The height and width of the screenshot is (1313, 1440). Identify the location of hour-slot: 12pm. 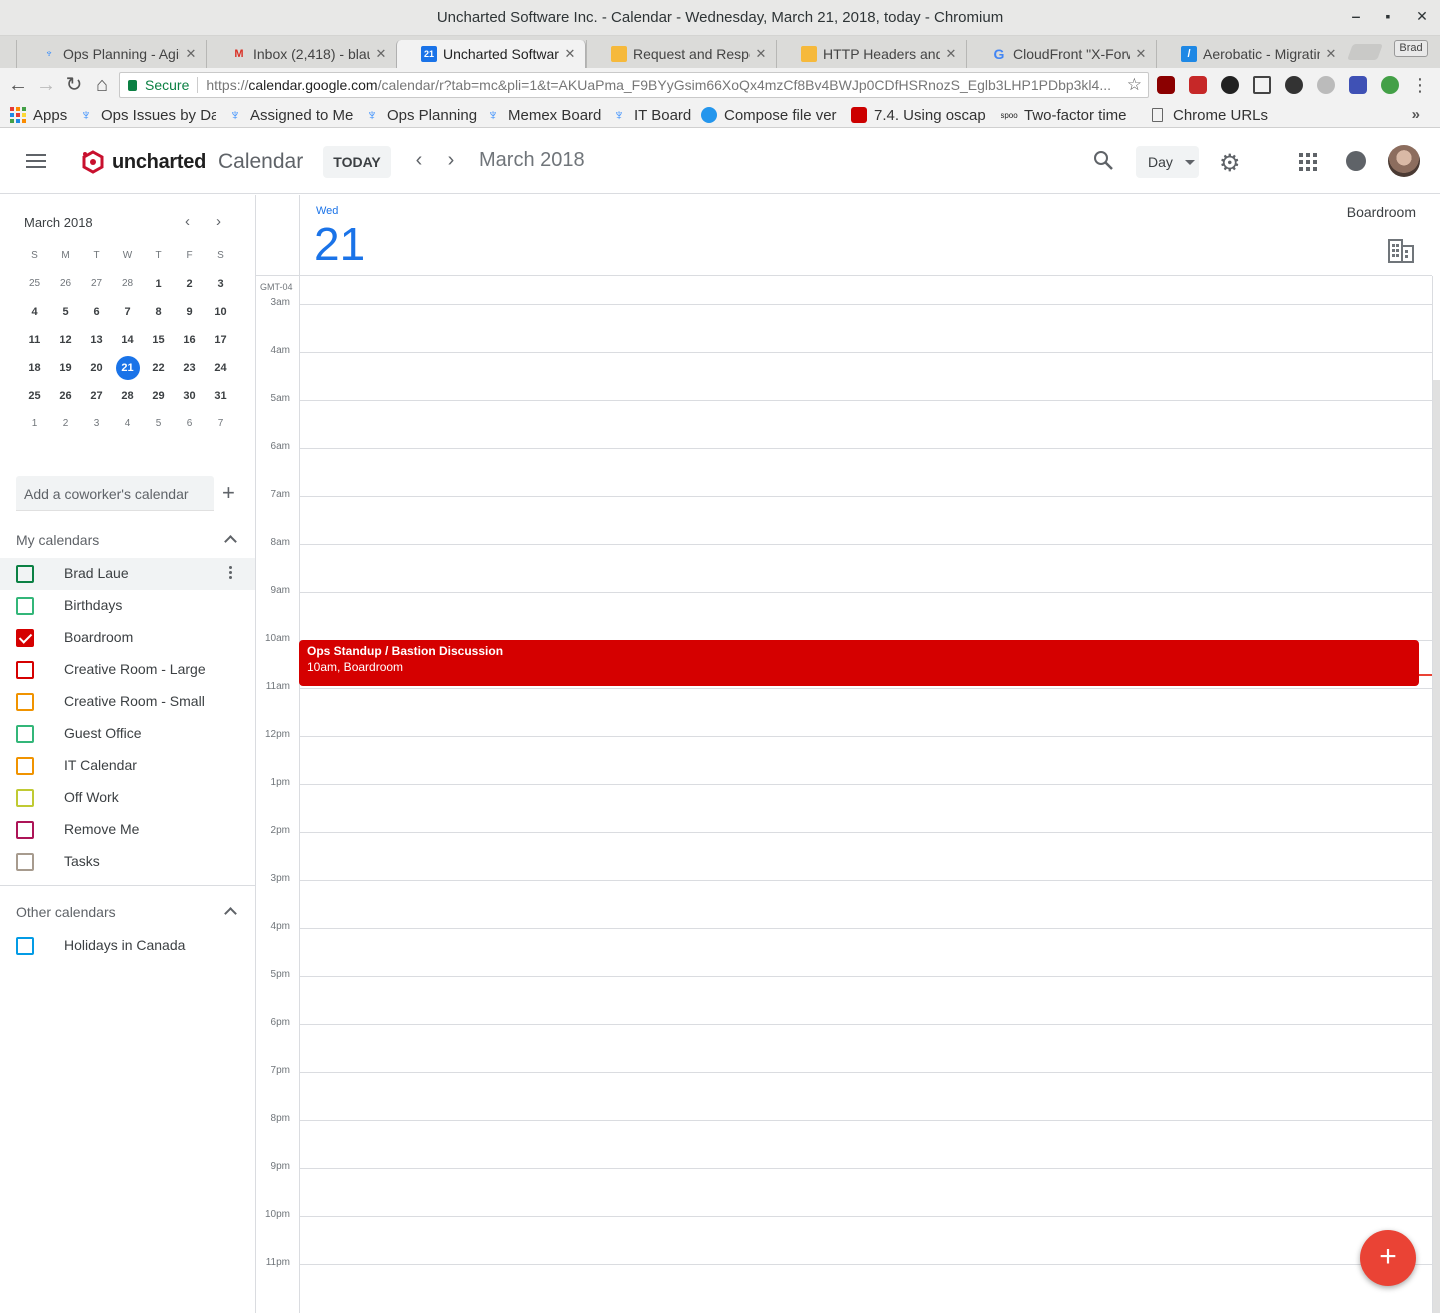
(844, 756).